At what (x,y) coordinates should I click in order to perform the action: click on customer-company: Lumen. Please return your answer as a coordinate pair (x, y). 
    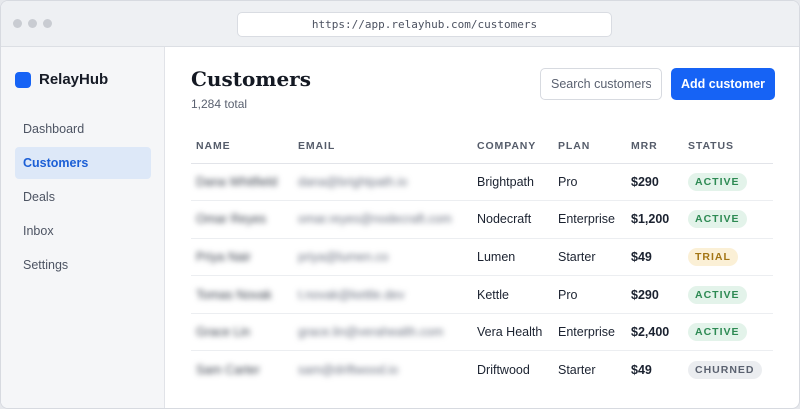
    Looking at the image, I should click on (512, 257).